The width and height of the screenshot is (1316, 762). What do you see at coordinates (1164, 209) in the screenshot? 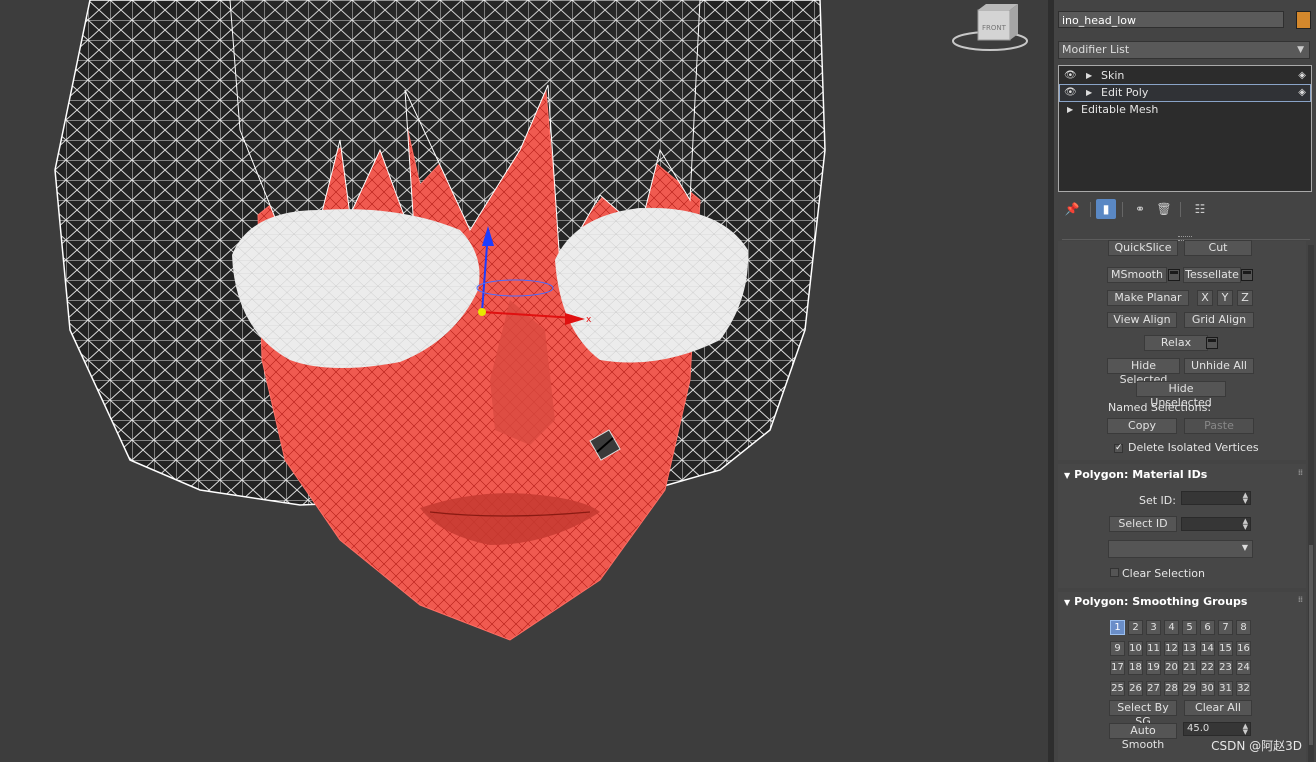
I see `trash-icon: 🗑` at bounding box center [1164, 209].